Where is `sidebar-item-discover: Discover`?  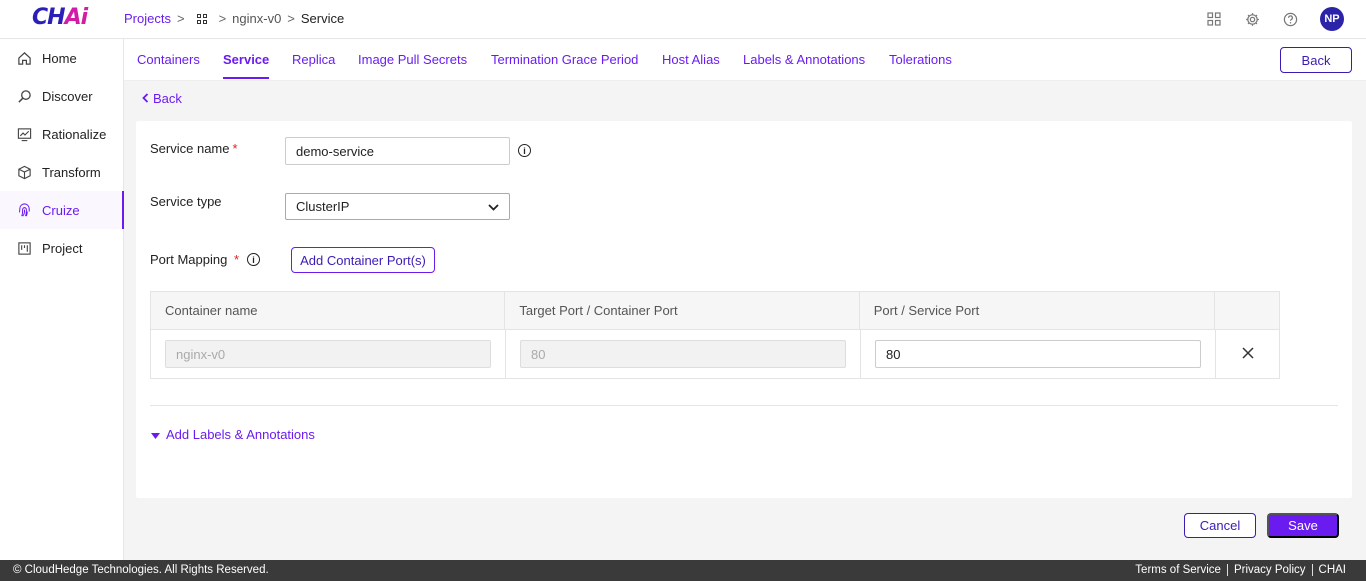 sidebar-item-discover: Discover is located at coordinates (61, 96).